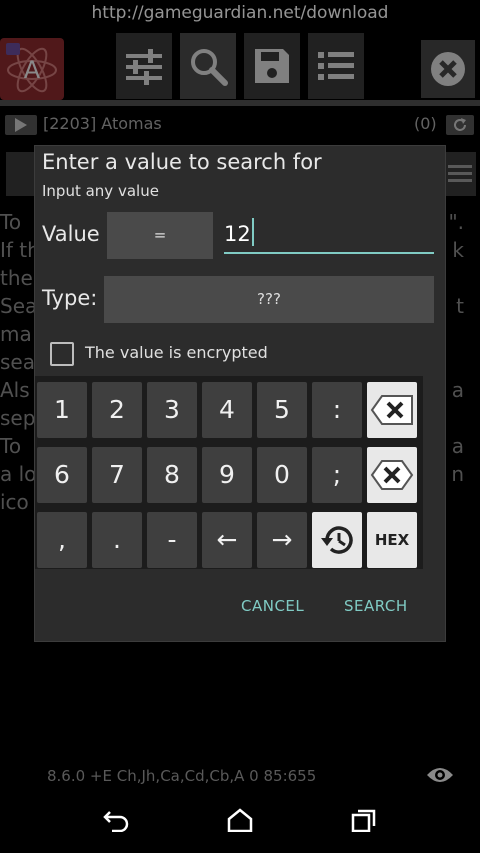 The height and width of the screenshot is (853, 480). Describe the element at coordinates (392, 475) in the screenshot. I see `clear-icon` at that location.